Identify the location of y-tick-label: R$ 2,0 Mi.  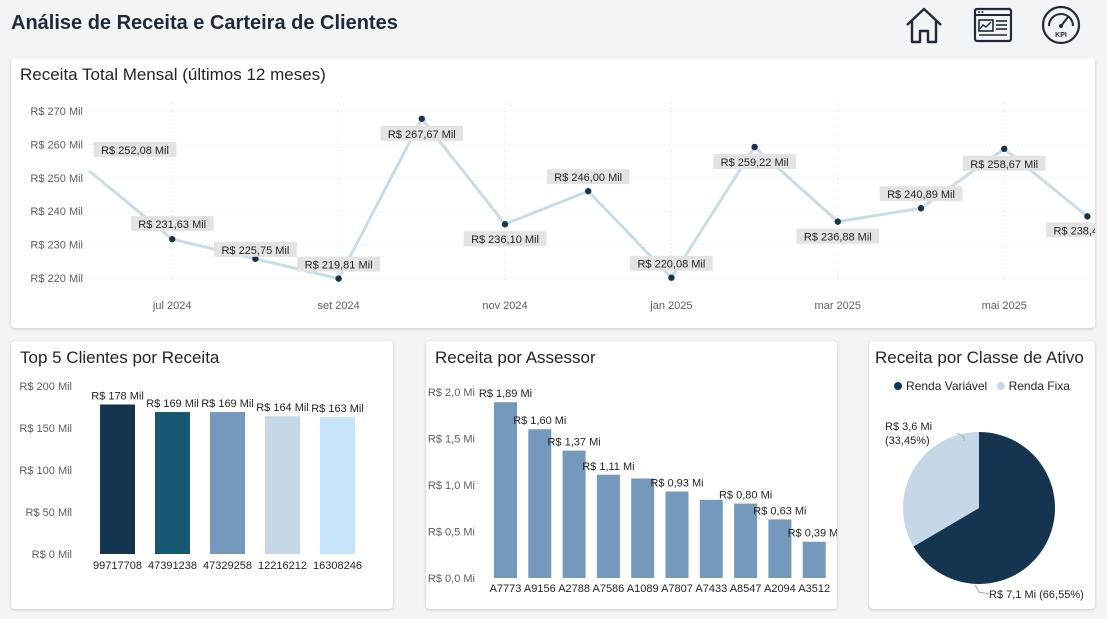
(451, 393).